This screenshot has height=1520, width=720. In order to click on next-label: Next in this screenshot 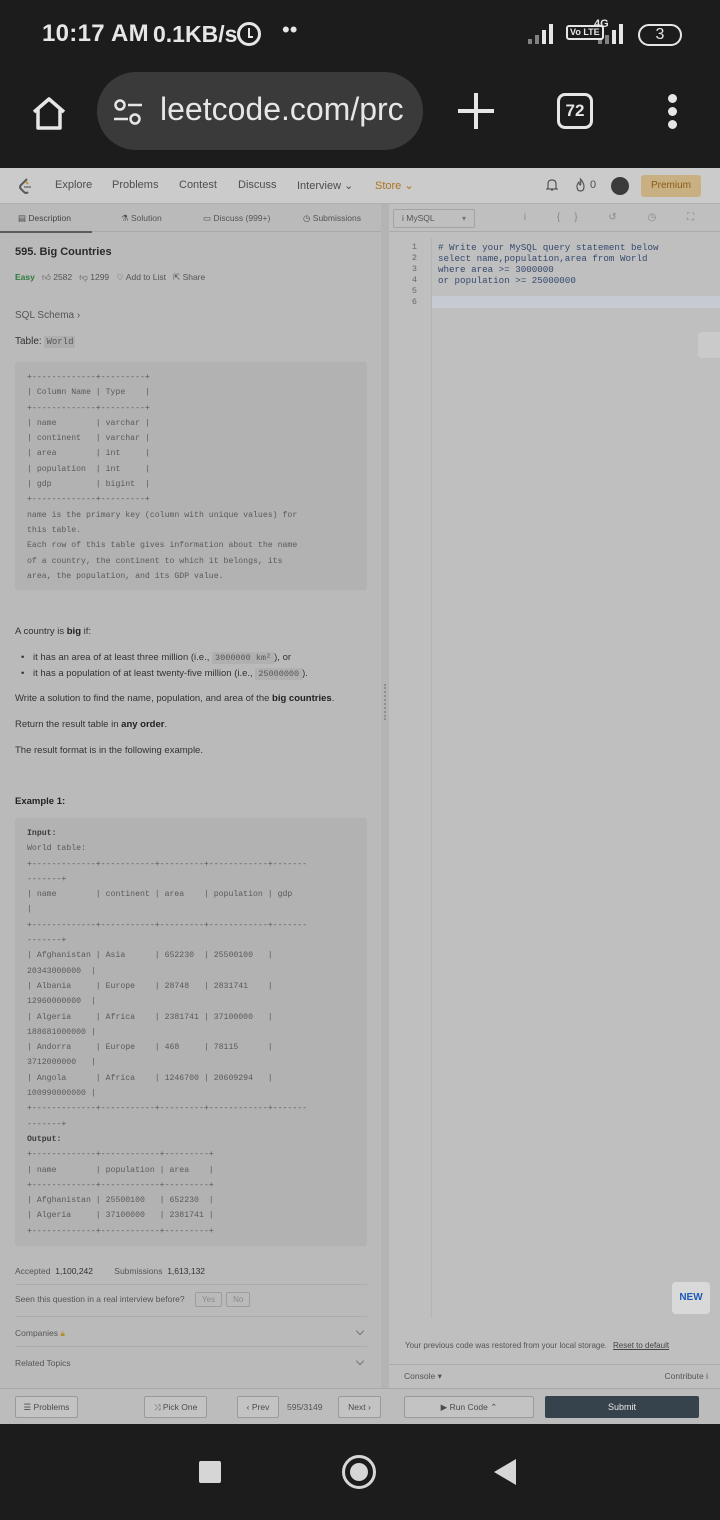, I will do `click(357, 1407)`.